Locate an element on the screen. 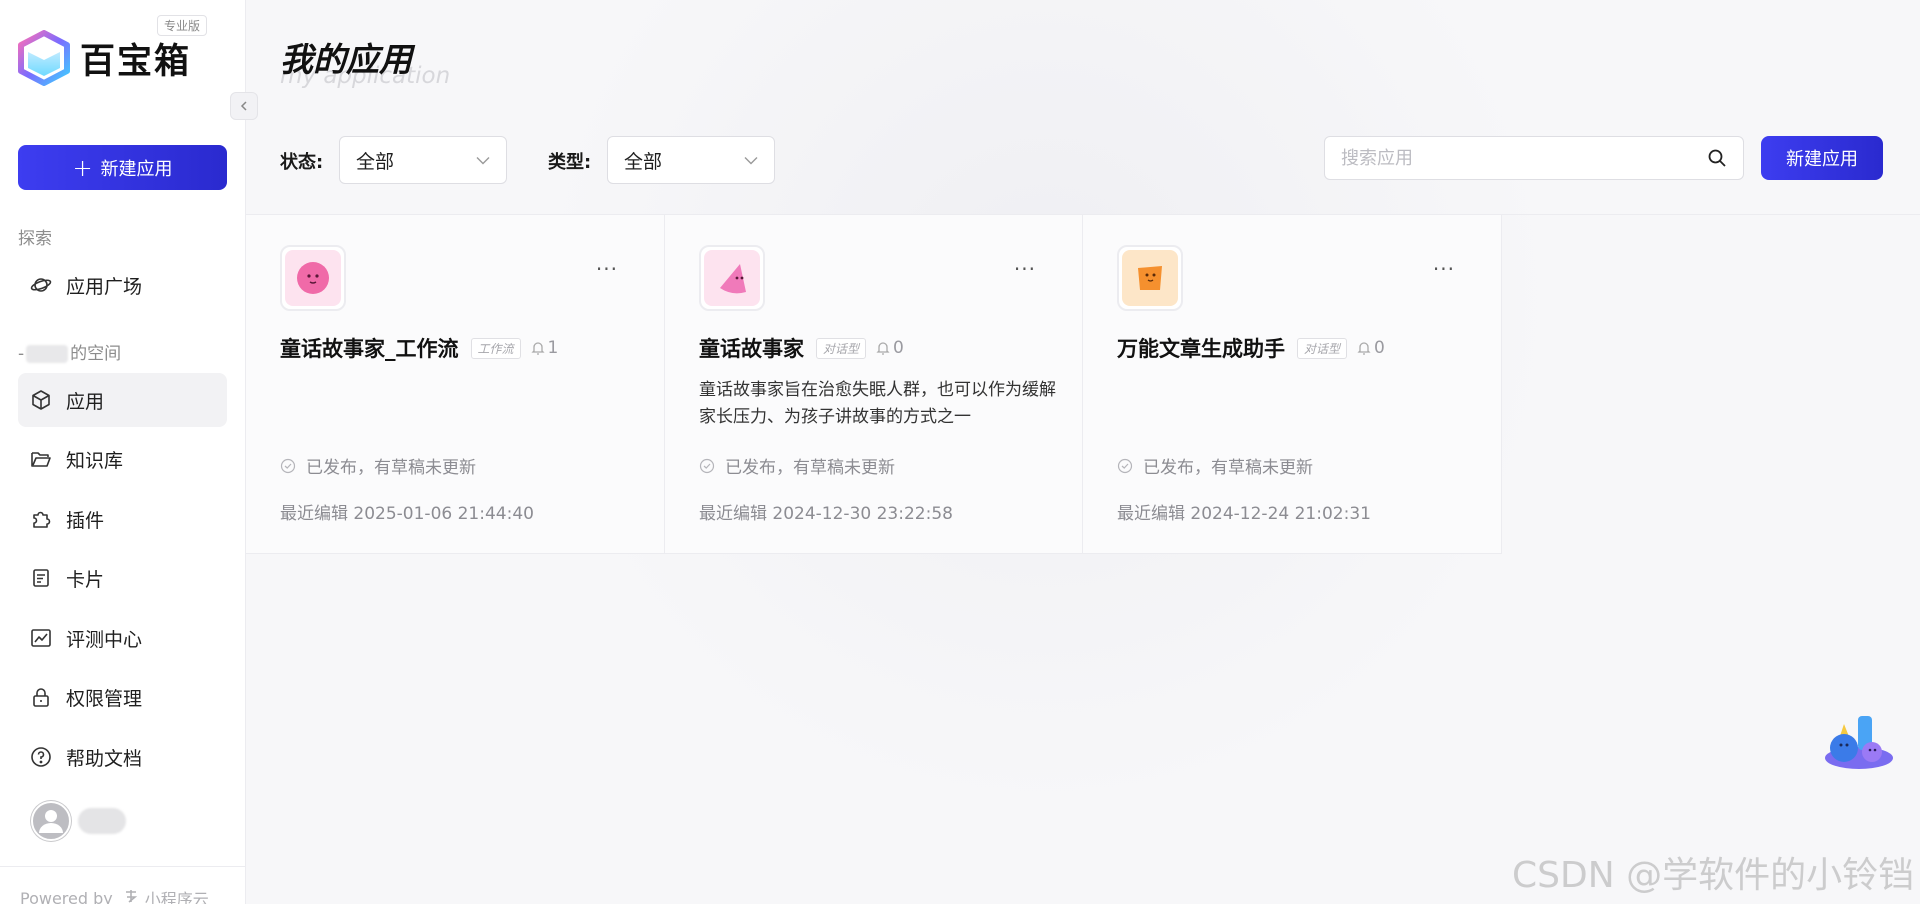 Image resolution: width=1920 pixels, height=904 pixels. search-box is located at coordinates (1534, 158).